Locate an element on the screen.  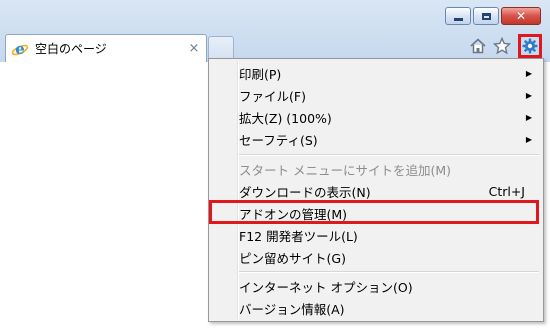
window-controls: ✕ is located at coordinates (493, 16).